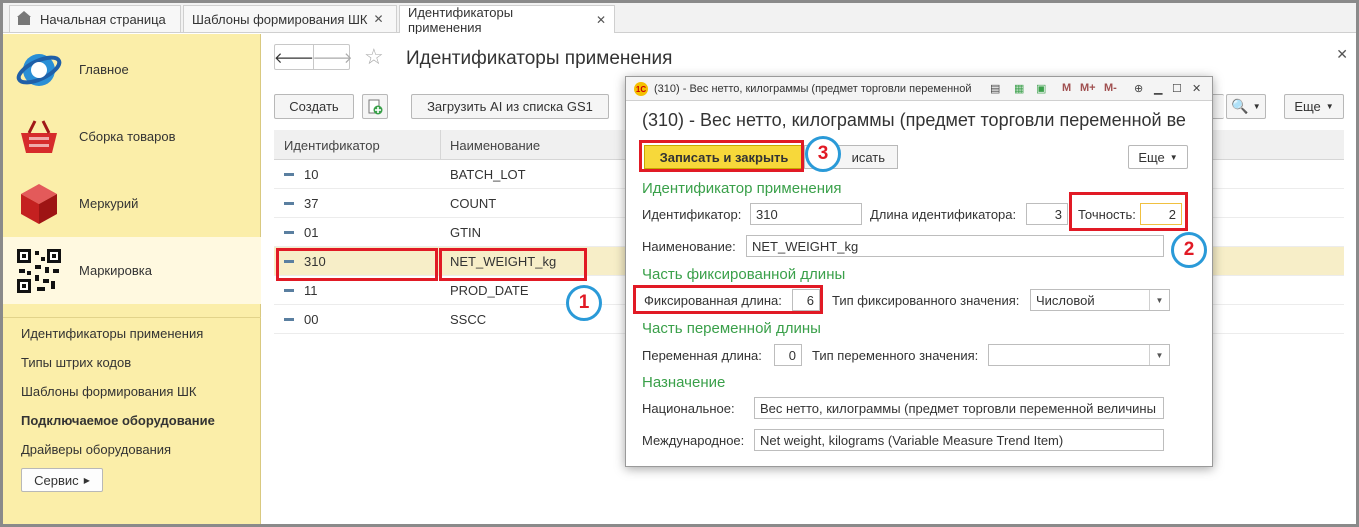 The width and height of the screenshot is (1359, 527). Describe the element at coordinates (132, 69) in the screenshot. I see `sidebar-section-main: Главное` at that location.